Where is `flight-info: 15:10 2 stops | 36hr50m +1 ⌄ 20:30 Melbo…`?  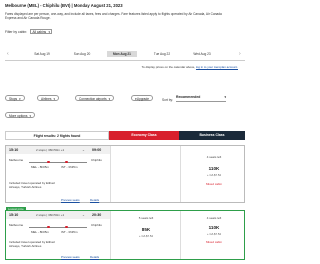 flight-info: 15:10 2 stops | 36hr50m +1 ⌄ 20:30 Melbo… is located at coordinates (58, 235).